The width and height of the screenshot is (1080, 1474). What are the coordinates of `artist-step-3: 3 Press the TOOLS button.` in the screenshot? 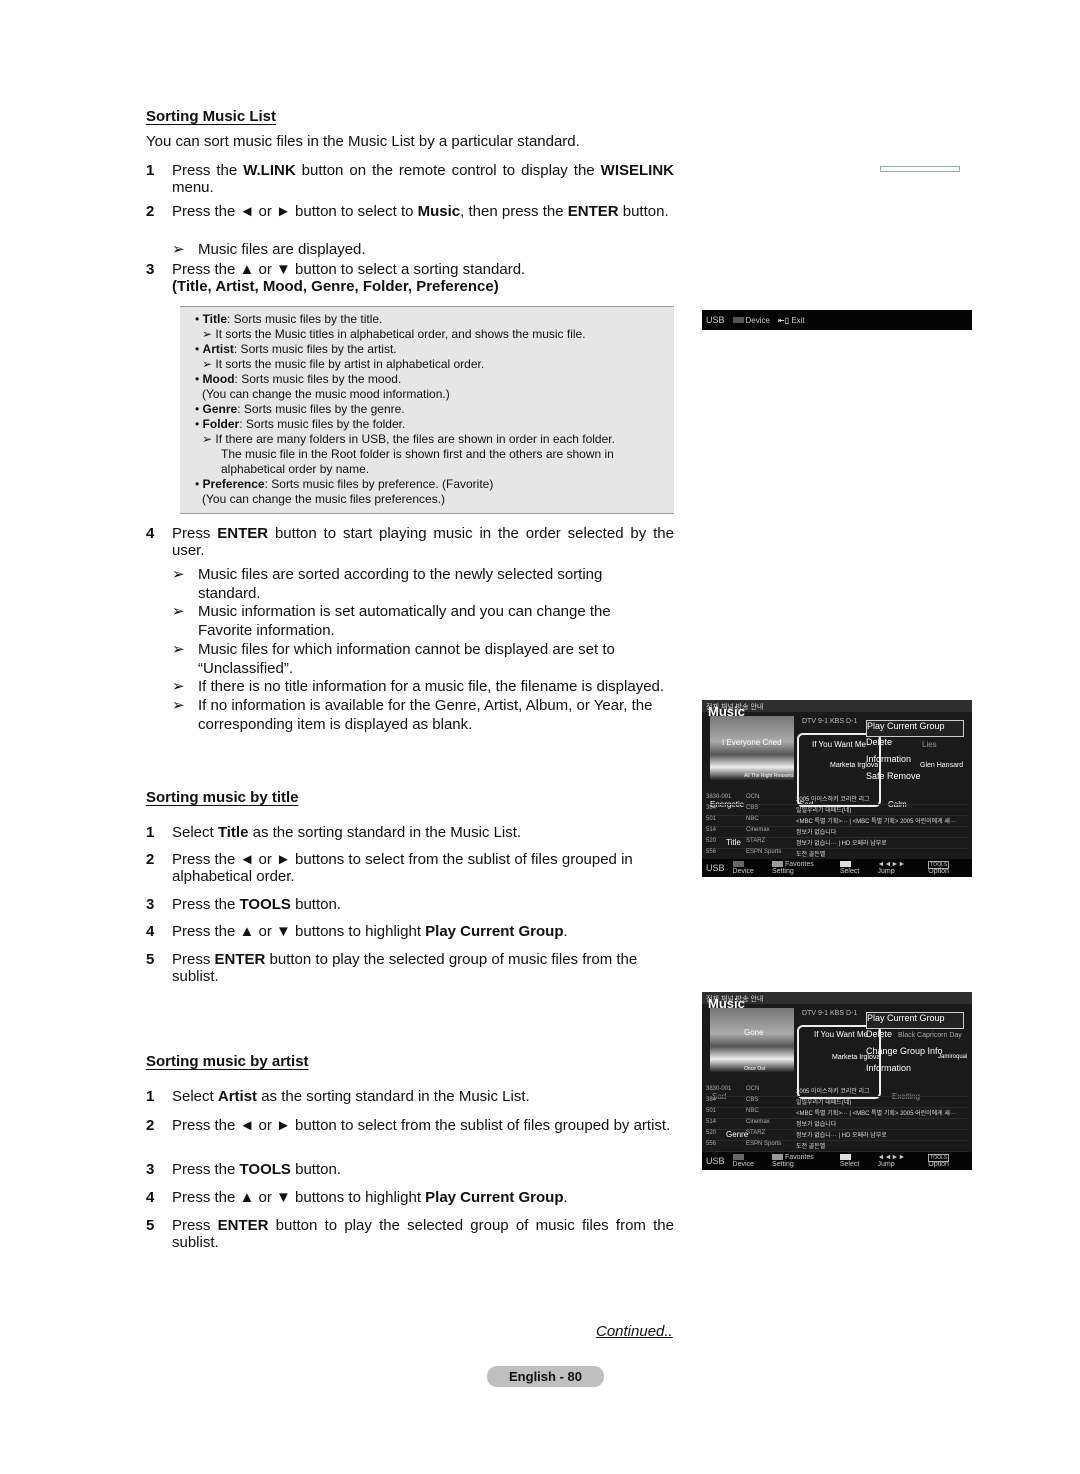 It's located at (243, 1169).